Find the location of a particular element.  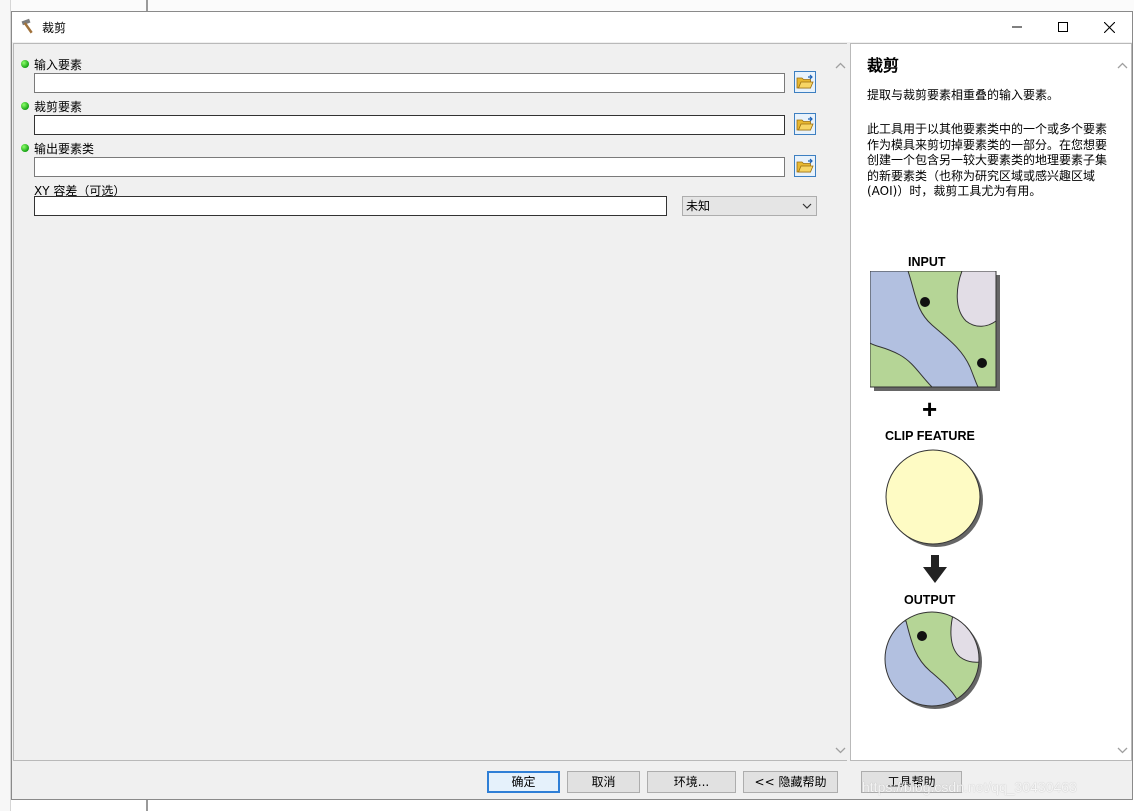

close-button is located at coordinates (1109, 27).